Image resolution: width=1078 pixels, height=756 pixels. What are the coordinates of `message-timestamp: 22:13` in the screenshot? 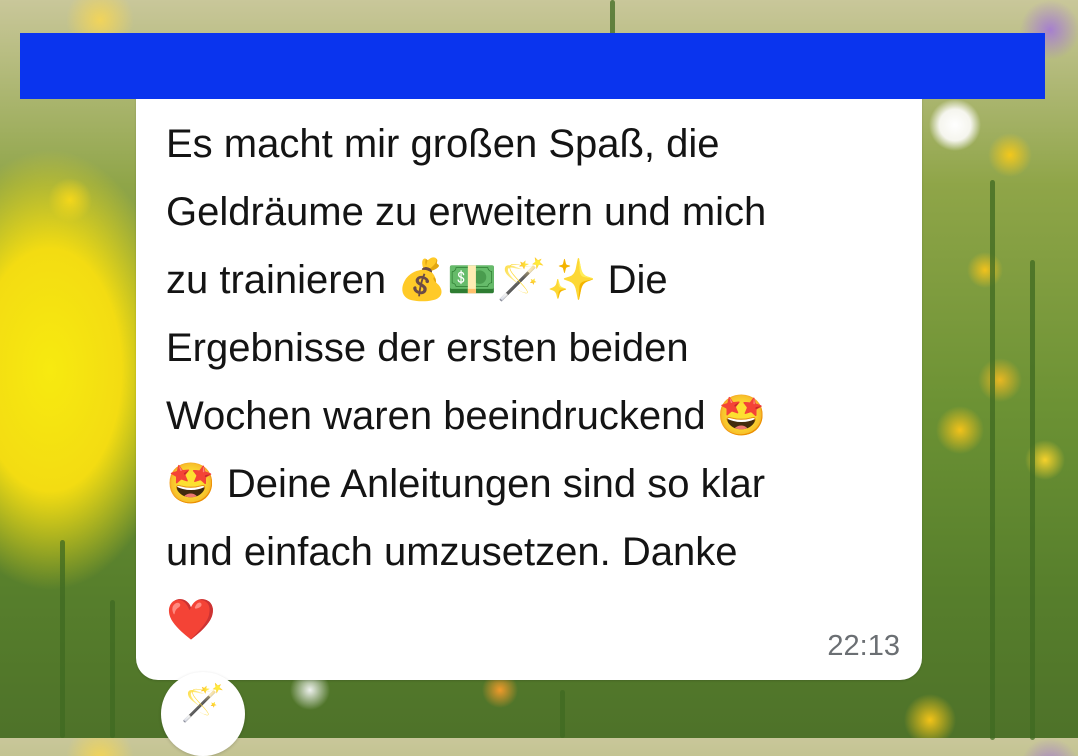 It's located at (863, 646).